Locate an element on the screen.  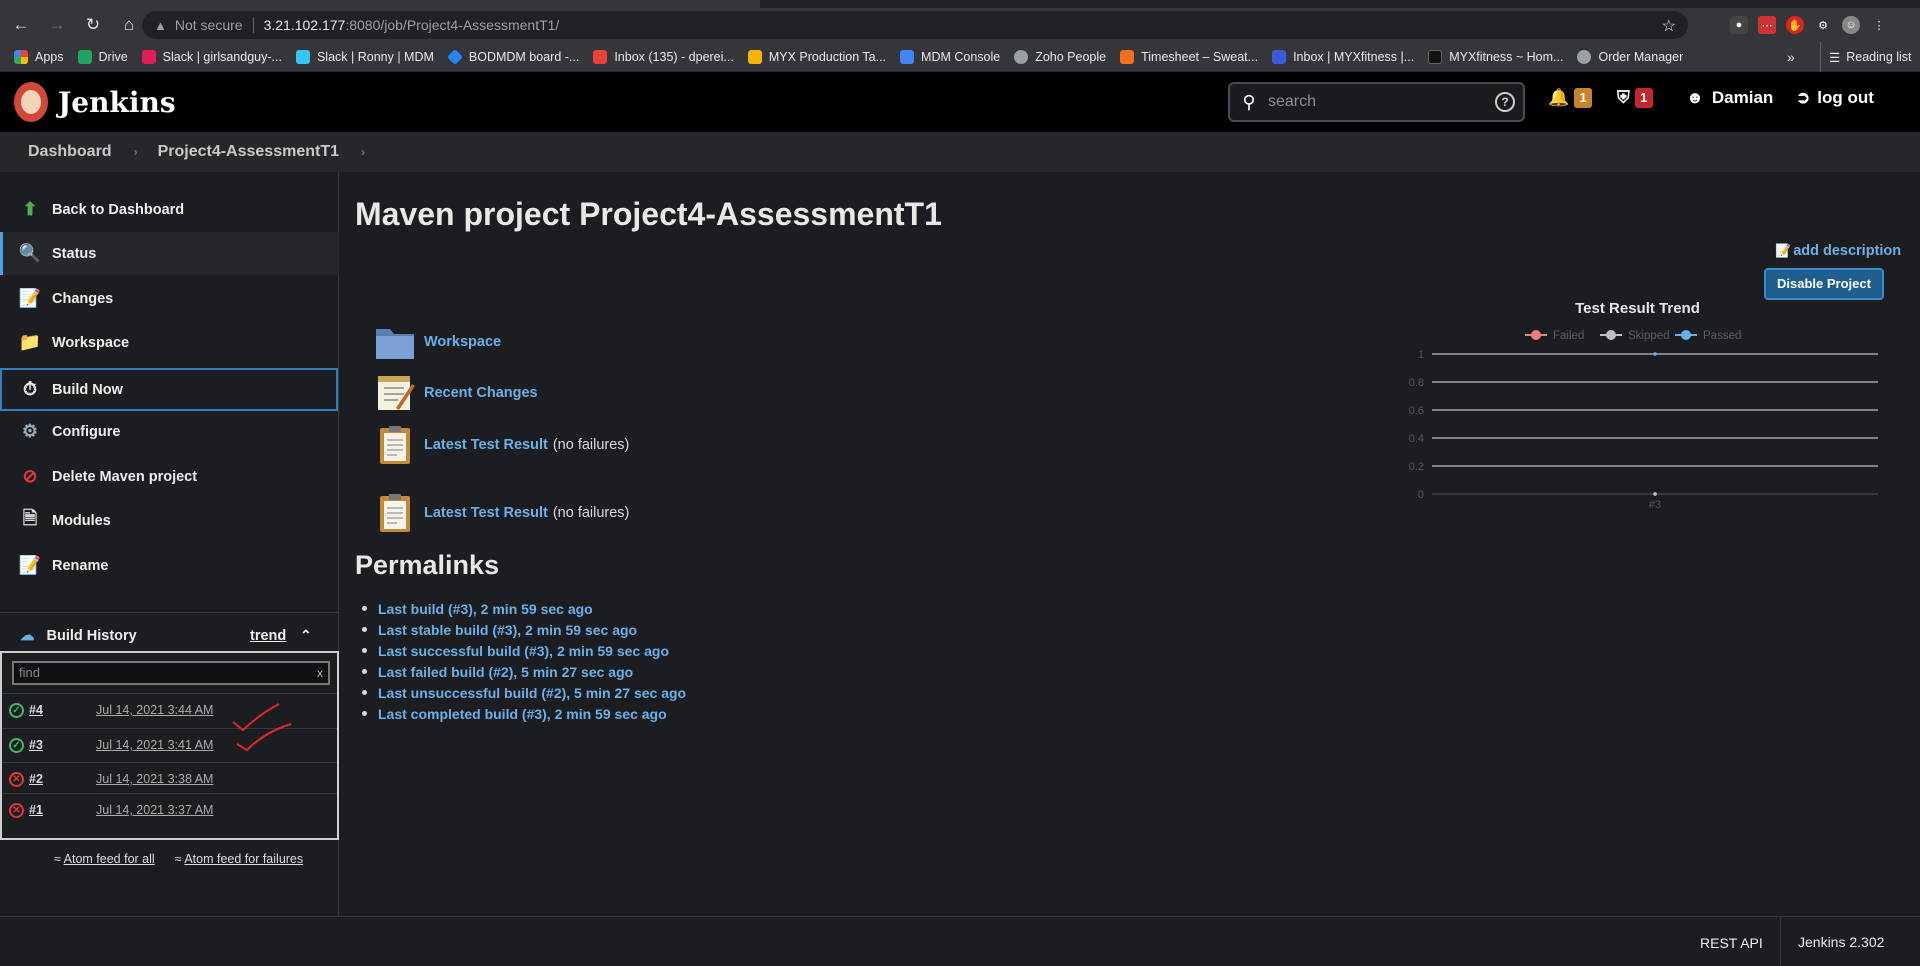
reading-list-button: ☰ Reading list is located at coordinates (1866, 57).